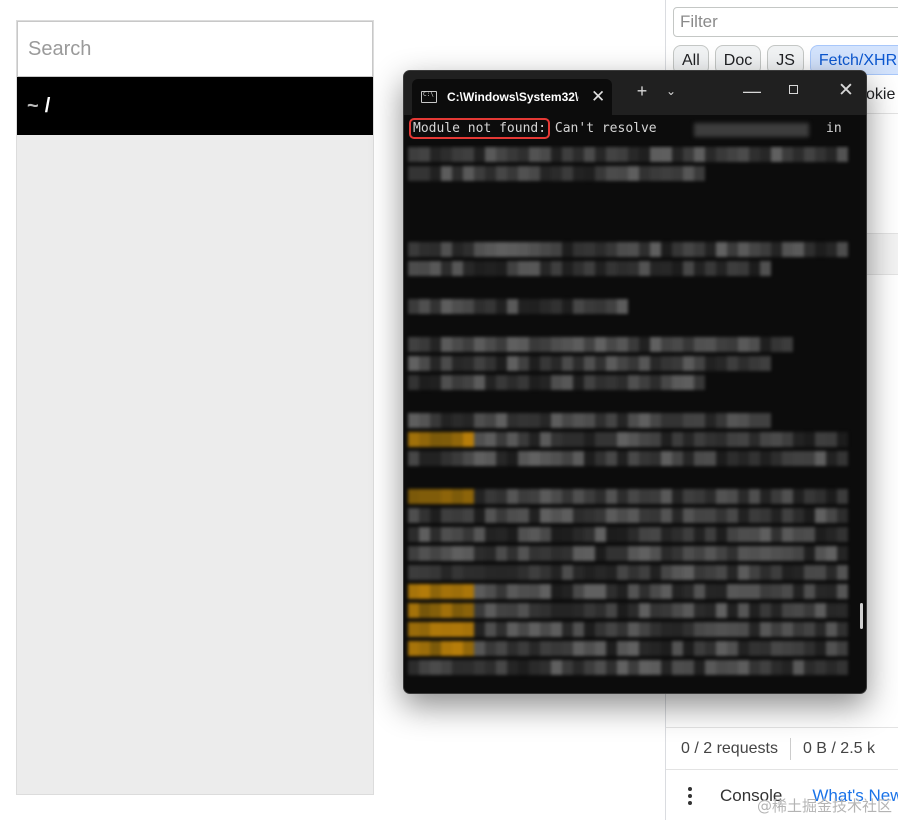  I want to click on home-path-prefix: ~, so click(33, 105).